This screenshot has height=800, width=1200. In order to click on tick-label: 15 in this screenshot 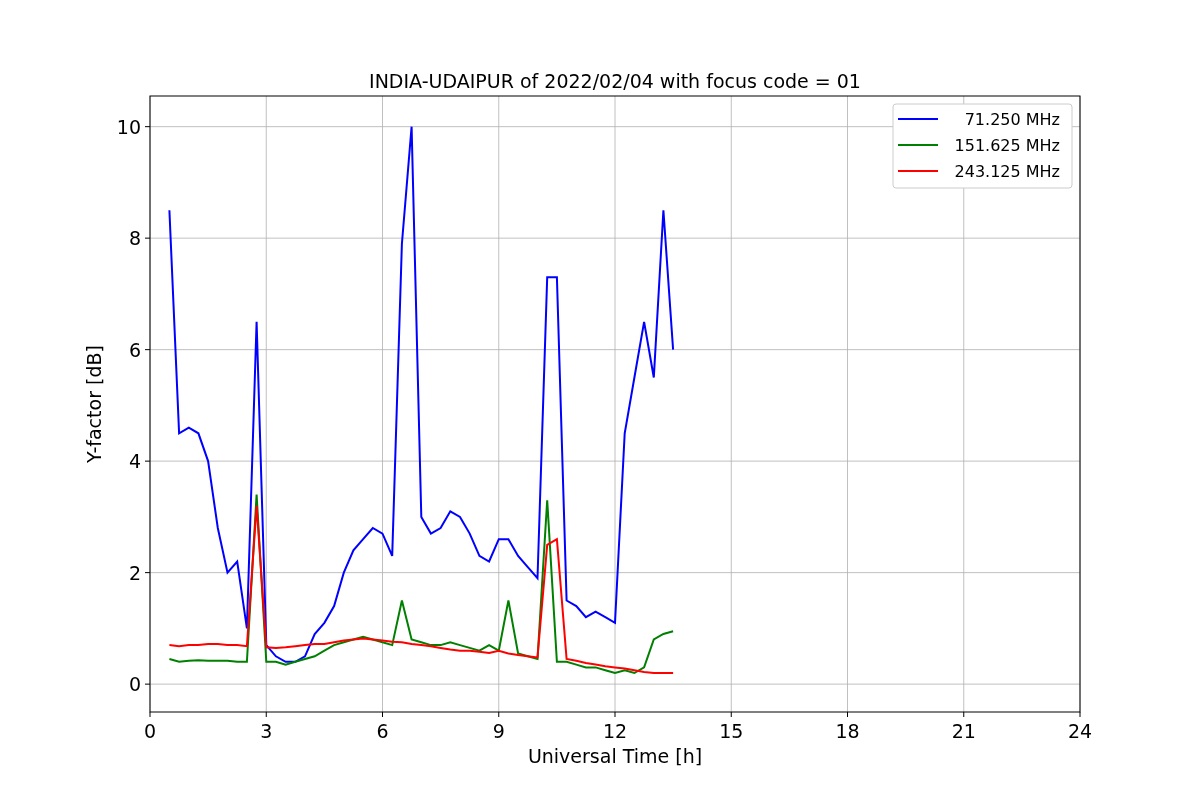, I will do `click(731, 731)`.